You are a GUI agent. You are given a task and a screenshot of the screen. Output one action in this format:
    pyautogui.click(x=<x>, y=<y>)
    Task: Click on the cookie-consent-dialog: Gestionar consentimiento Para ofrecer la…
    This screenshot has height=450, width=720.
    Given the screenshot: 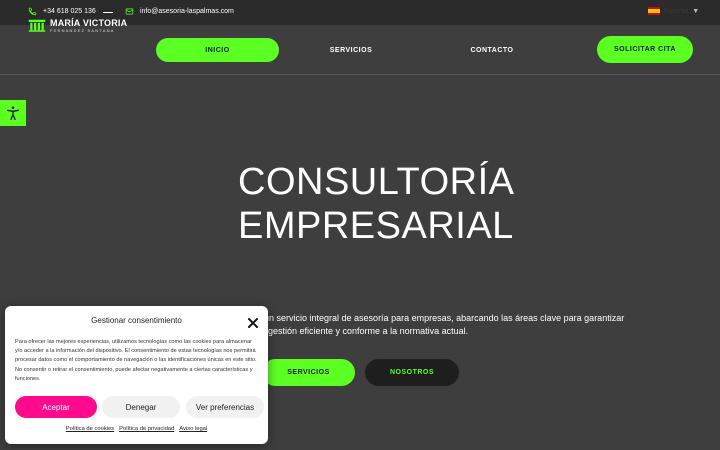 What is the action you would take?
    pyautogui.click(x=136, y=375)
    